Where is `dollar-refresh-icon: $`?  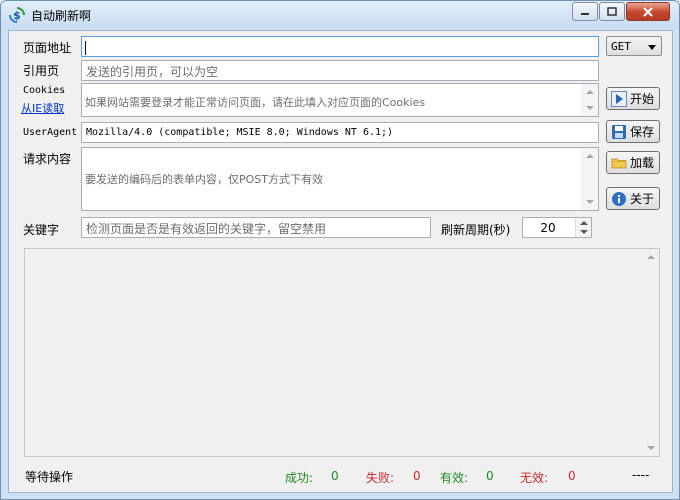
dollar-refresh-icon: $ is located at coordinates (17, 15).